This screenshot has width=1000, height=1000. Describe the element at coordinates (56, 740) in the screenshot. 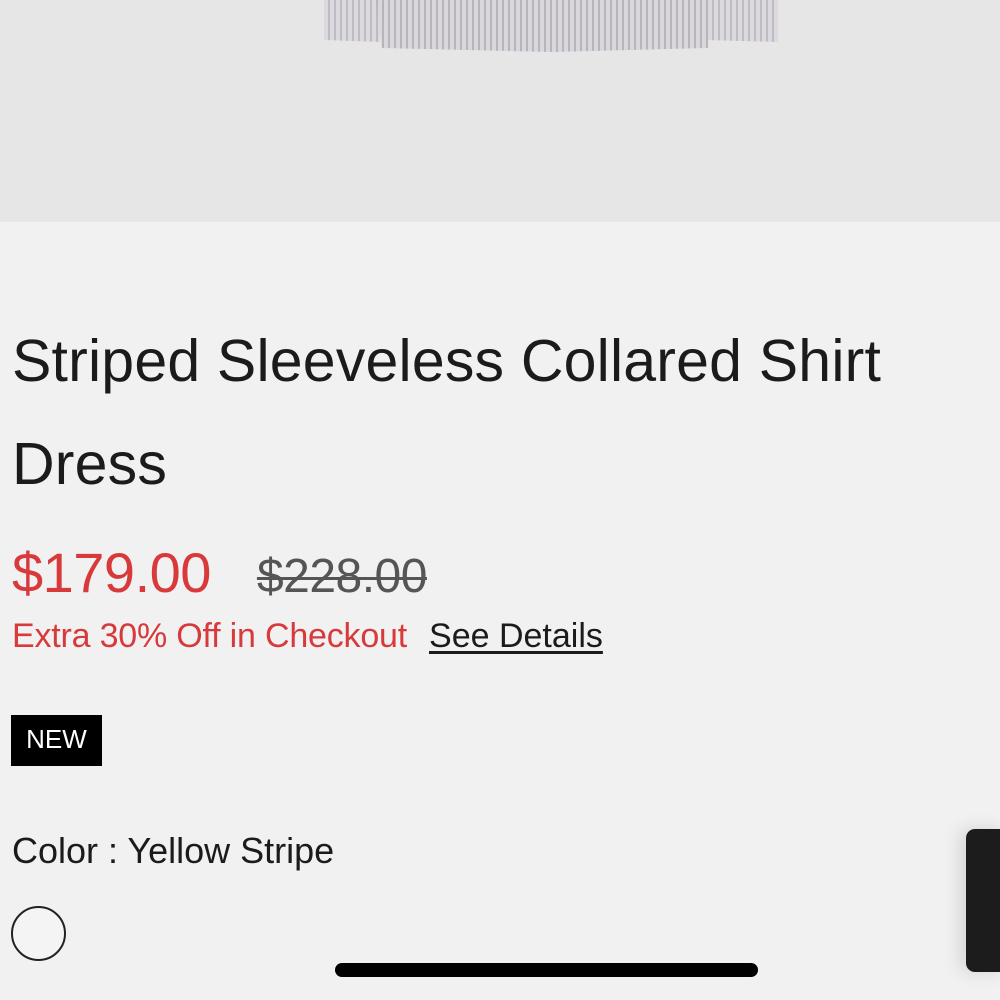

I see `new-badge: NEW` at that location.